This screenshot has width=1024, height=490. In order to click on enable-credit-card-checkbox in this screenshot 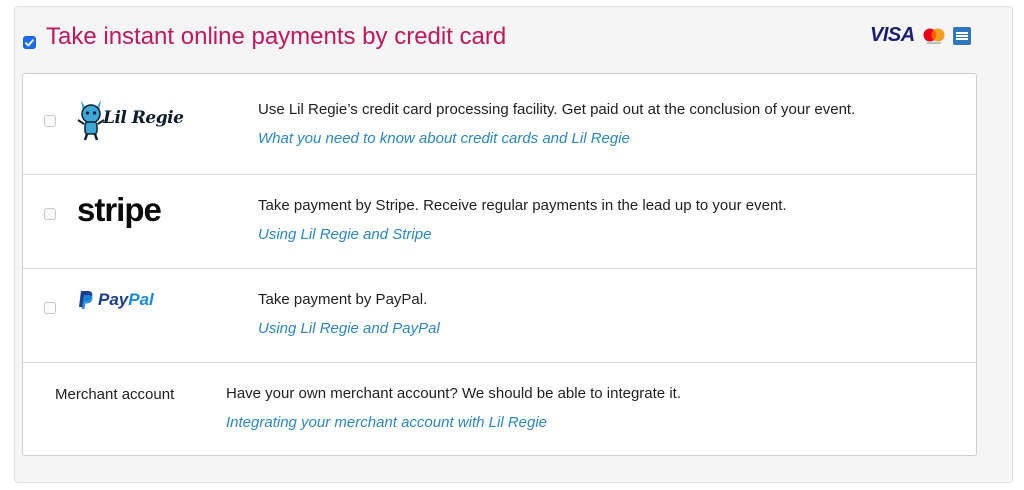, I will do `click(29, 42)`.